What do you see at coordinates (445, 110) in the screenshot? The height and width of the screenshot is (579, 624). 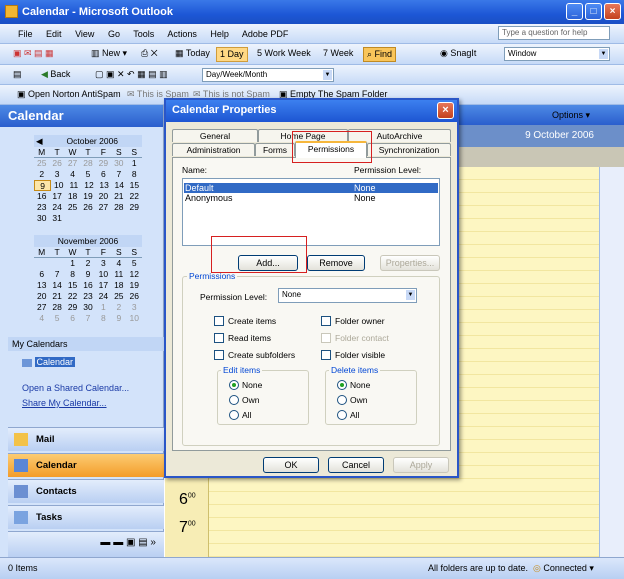 I see `dialog-close-button: ×` at bounding box center [445, 110].